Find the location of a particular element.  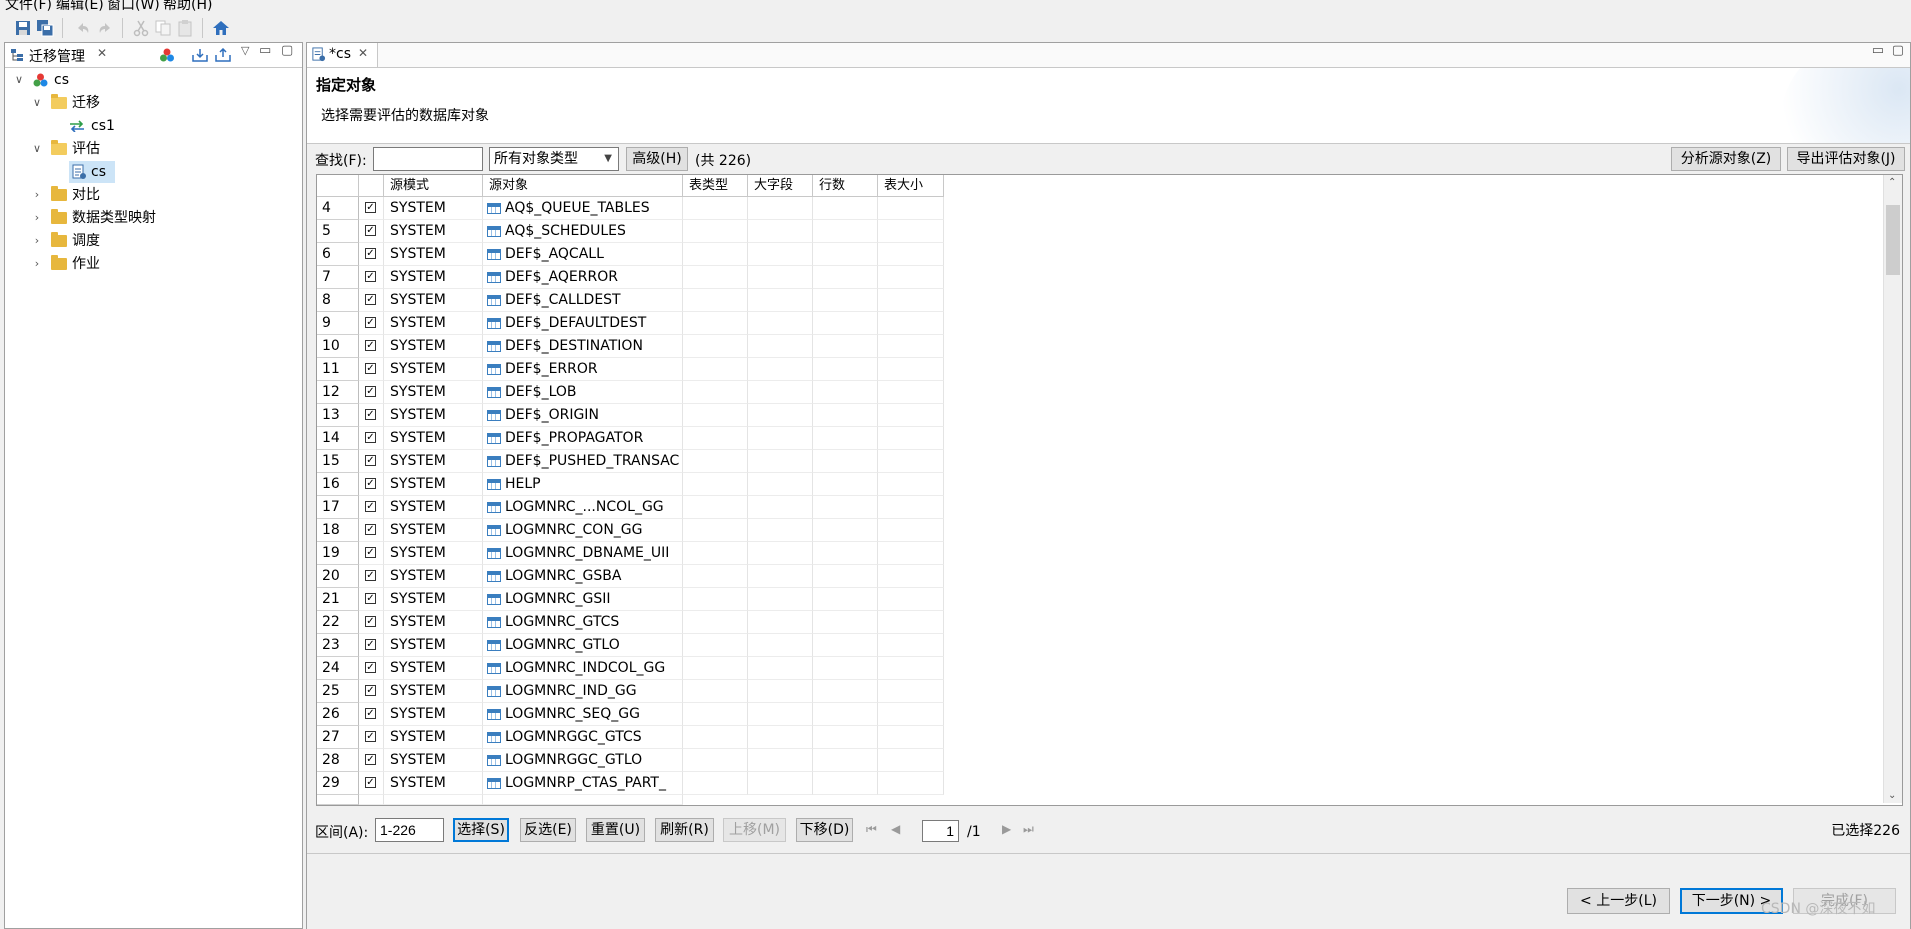

find-input is located at coordinates (428, 159).